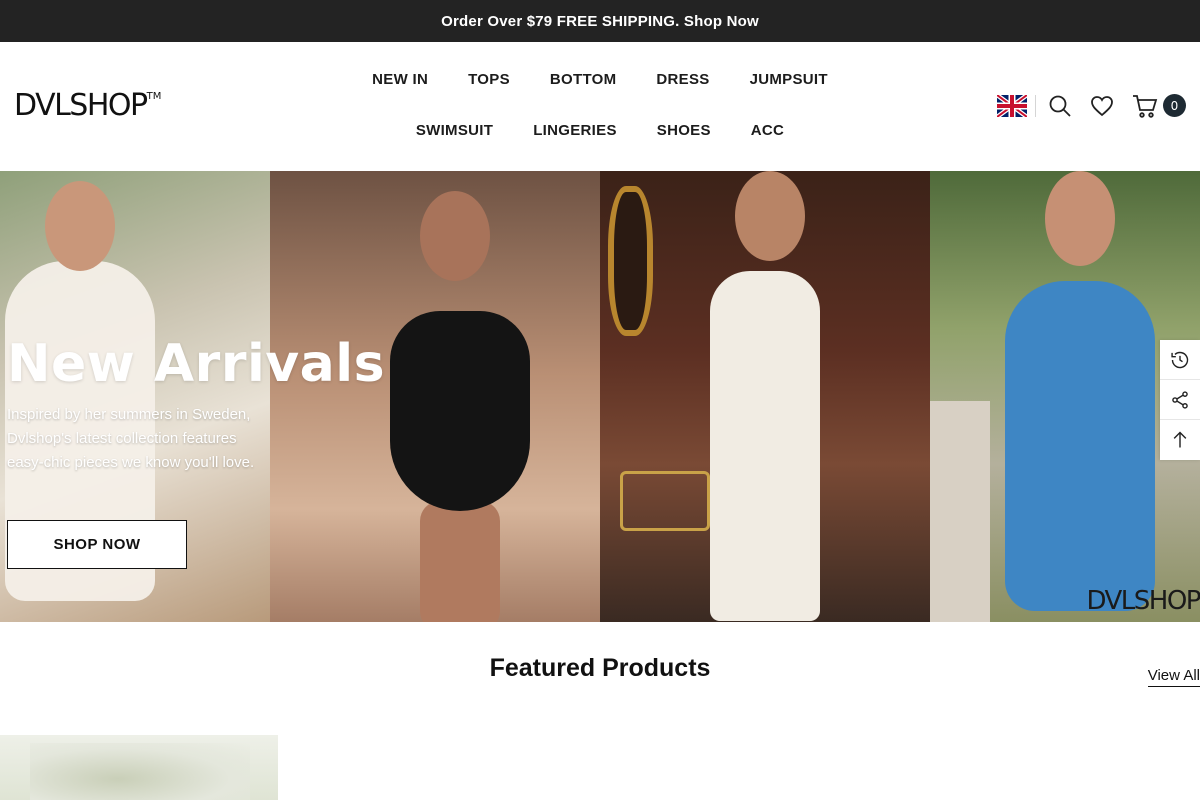  I want to click on nav-item-tops: TOPS, so click(489, 79).